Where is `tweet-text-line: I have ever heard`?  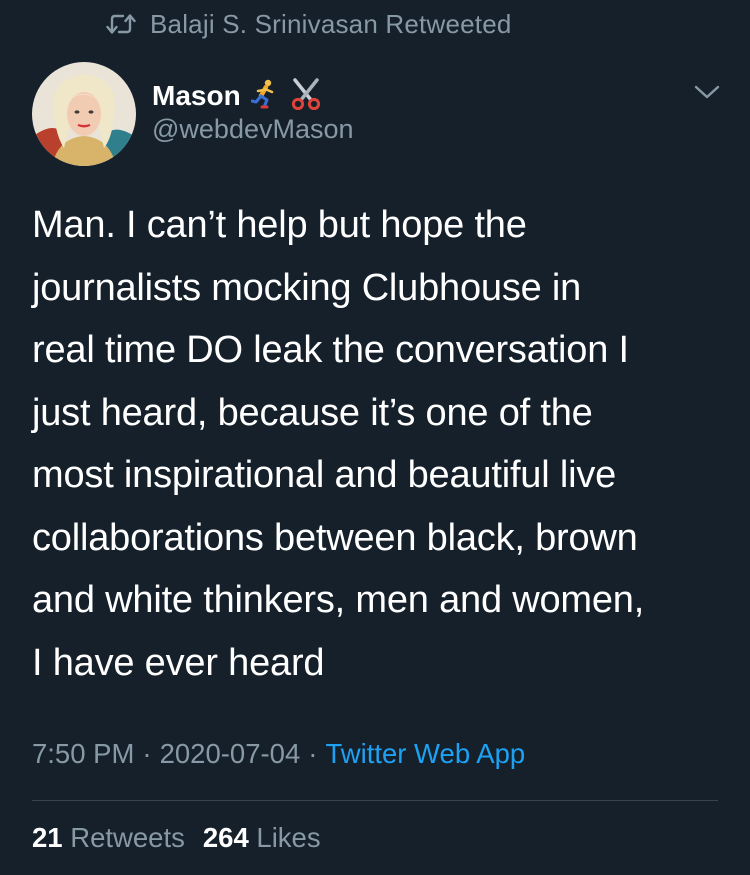
tweet-text-line: I have ever heard is located at coordinates (178, 662).